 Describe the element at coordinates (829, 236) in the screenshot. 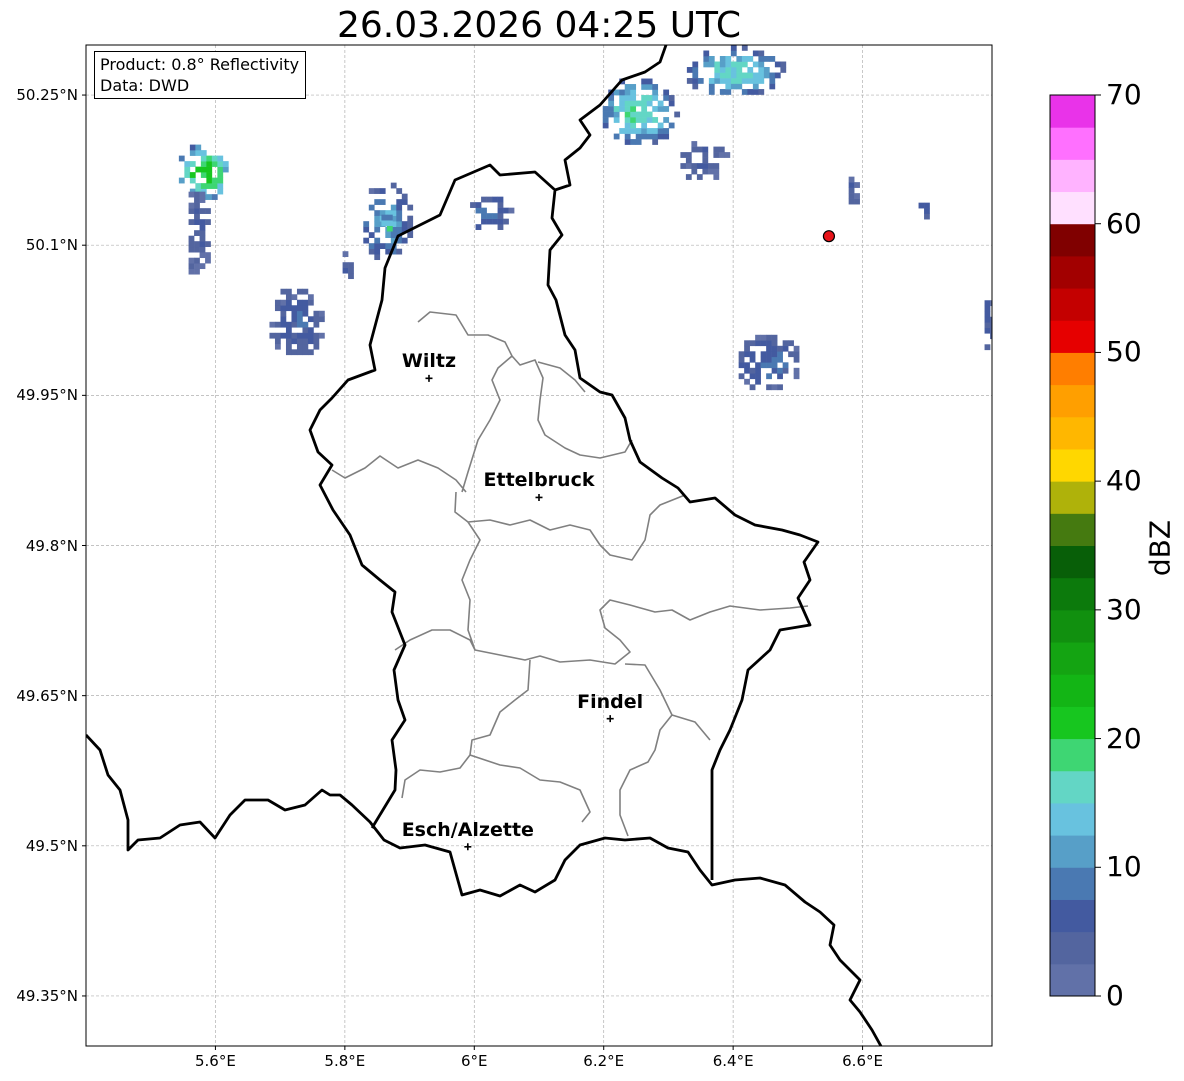

I see `radar-site-marker` at that location.